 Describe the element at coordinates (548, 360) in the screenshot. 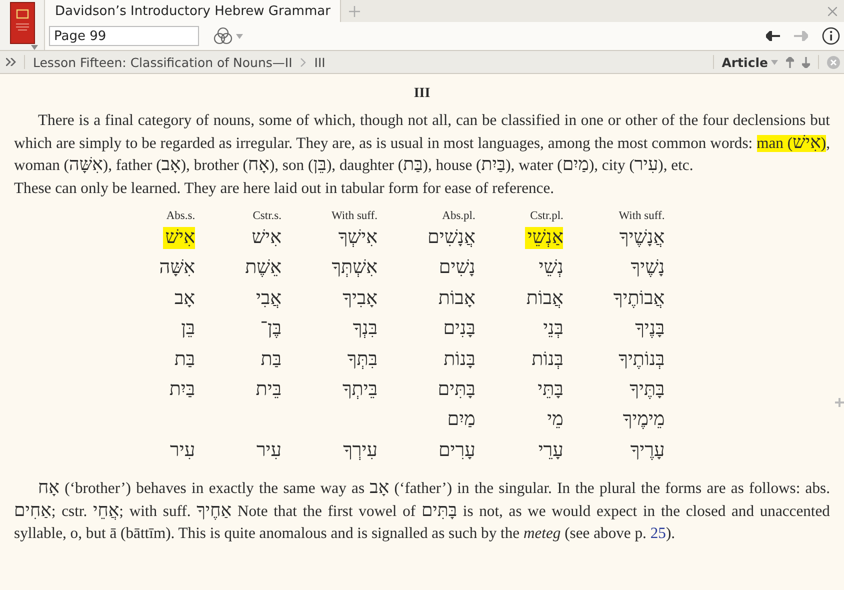

I see `table-cell-text: בְּנוֹת` at that location.